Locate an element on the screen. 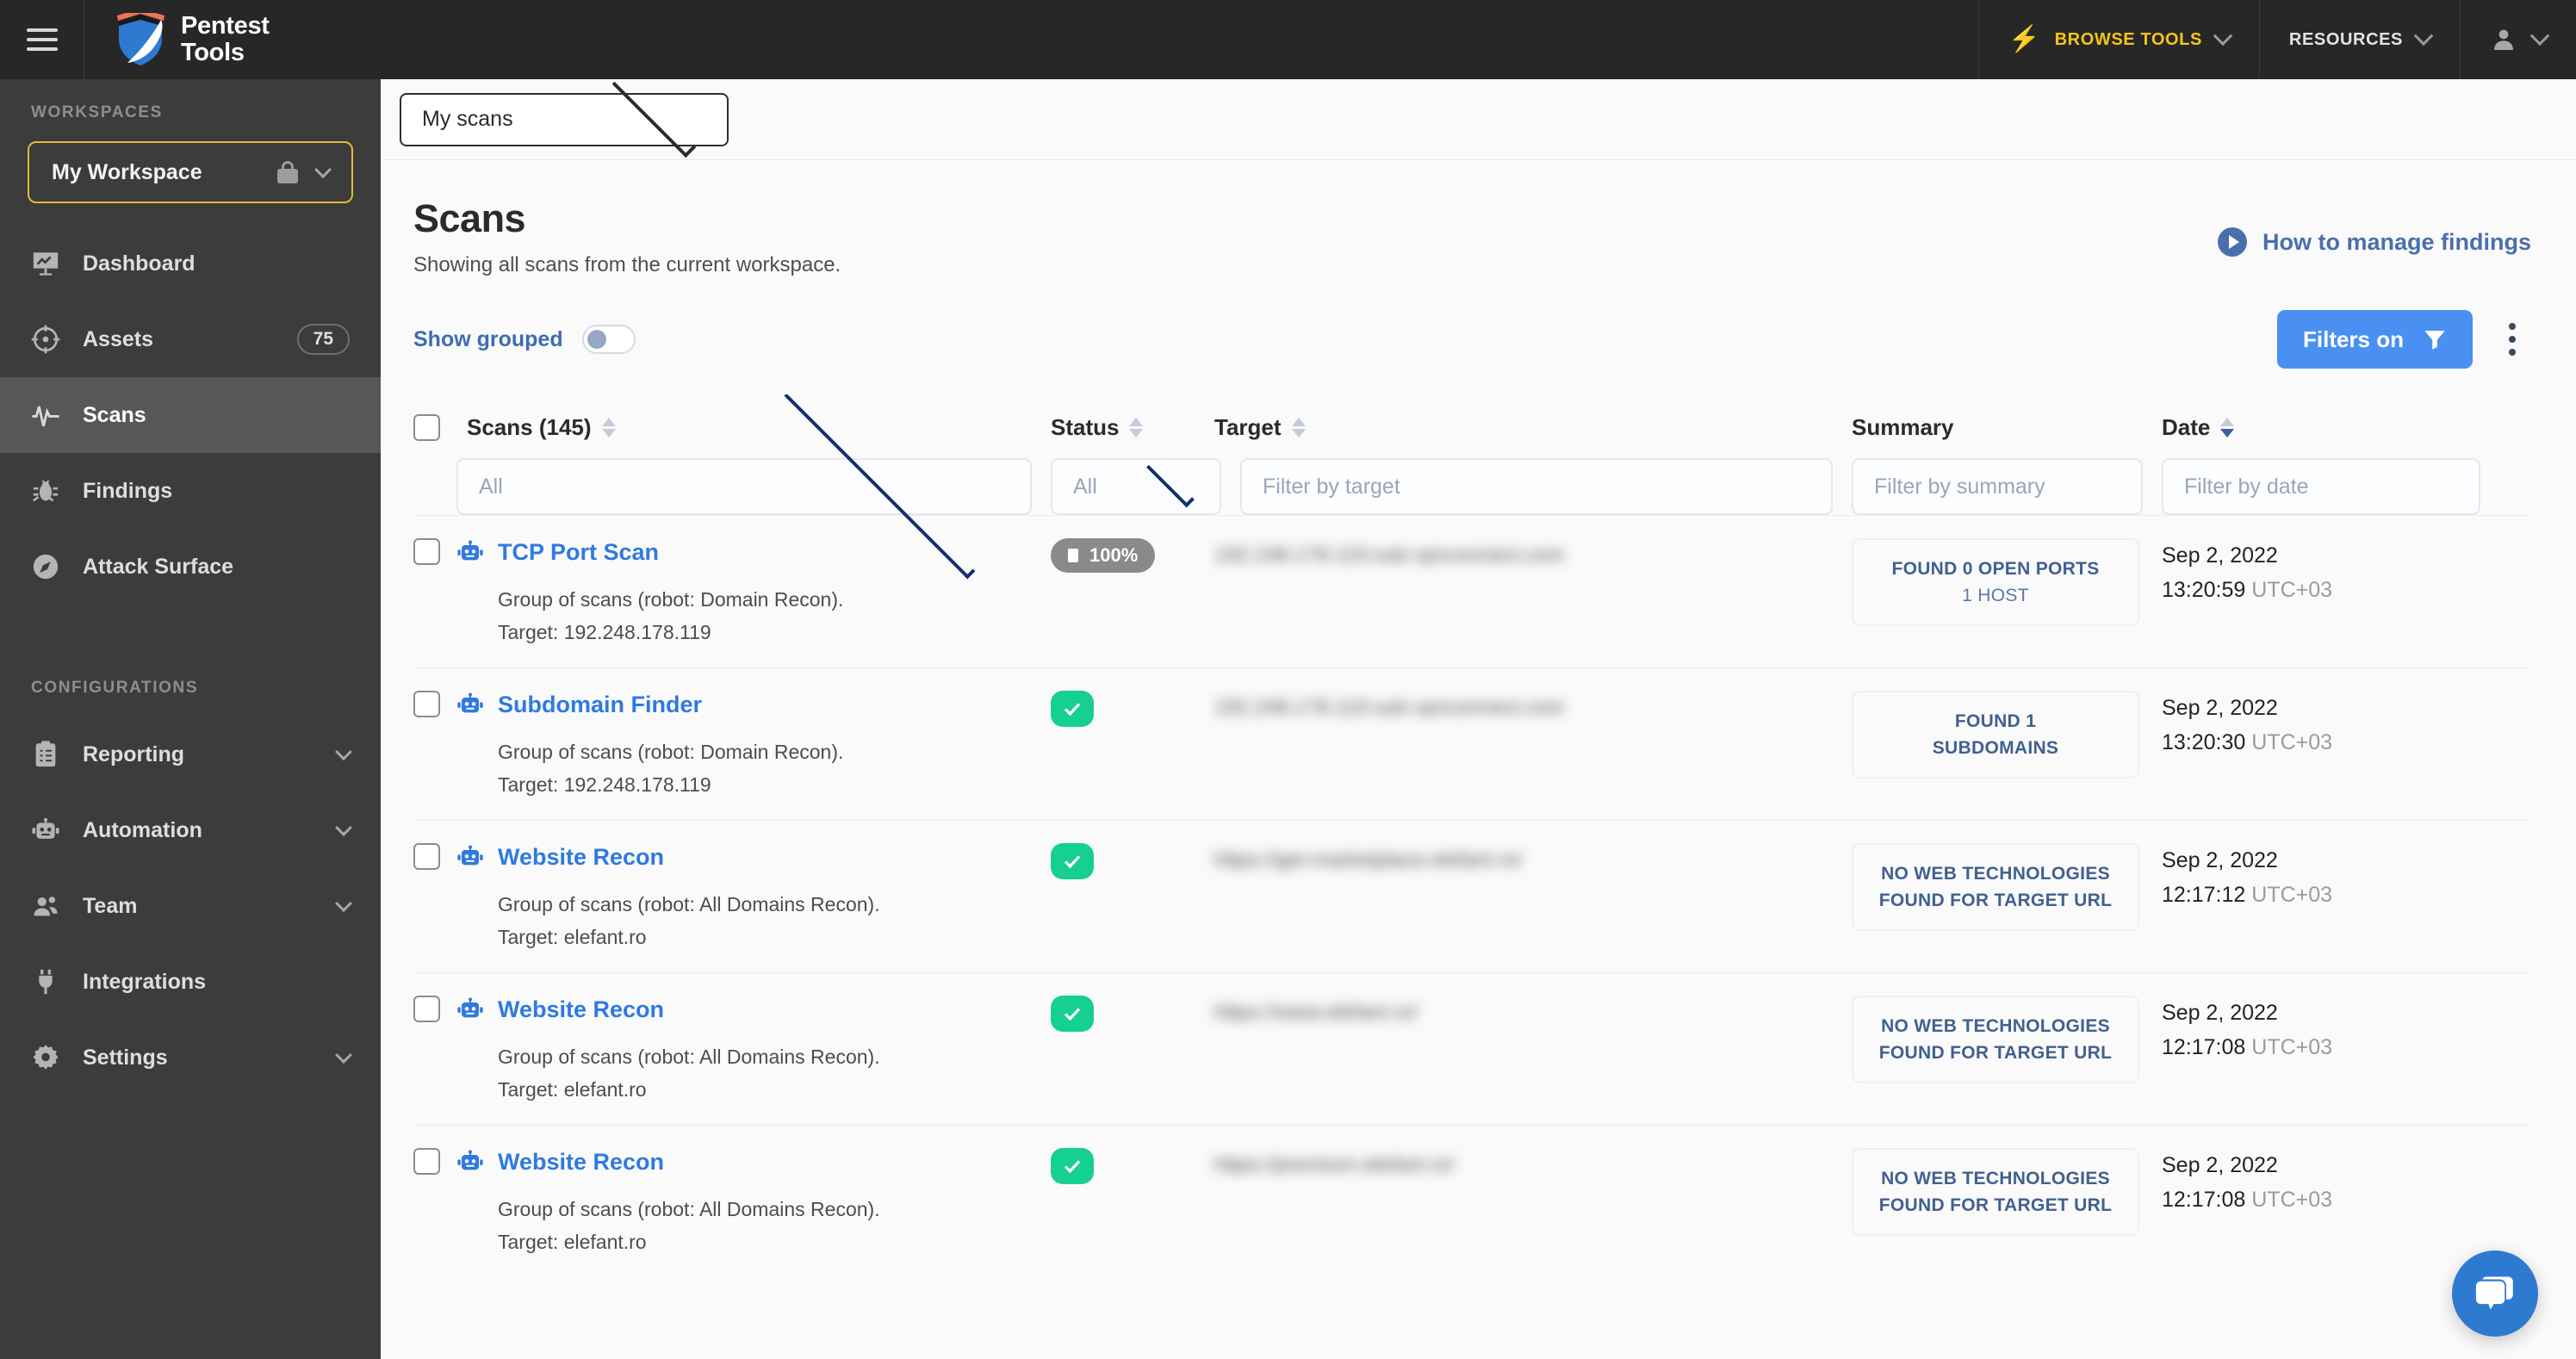 This screenshot has height=1359, width=2576. sidebar-item-label: Settings is located at coordinates (125, 1057).